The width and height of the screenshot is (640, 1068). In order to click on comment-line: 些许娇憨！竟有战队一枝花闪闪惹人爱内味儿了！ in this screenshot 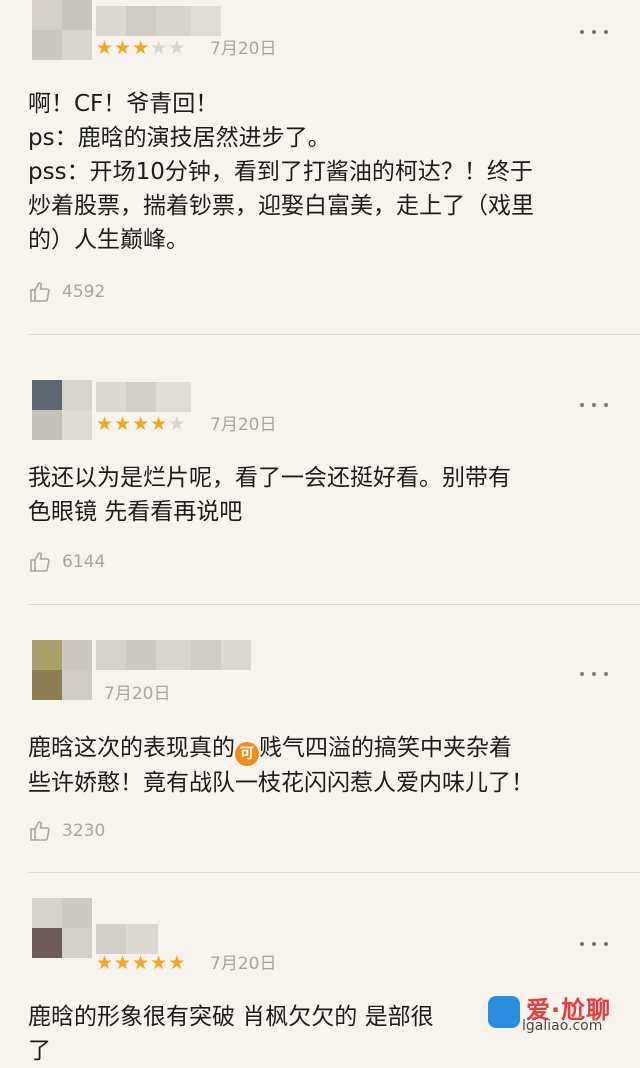, I will do `click(281, 783)`.